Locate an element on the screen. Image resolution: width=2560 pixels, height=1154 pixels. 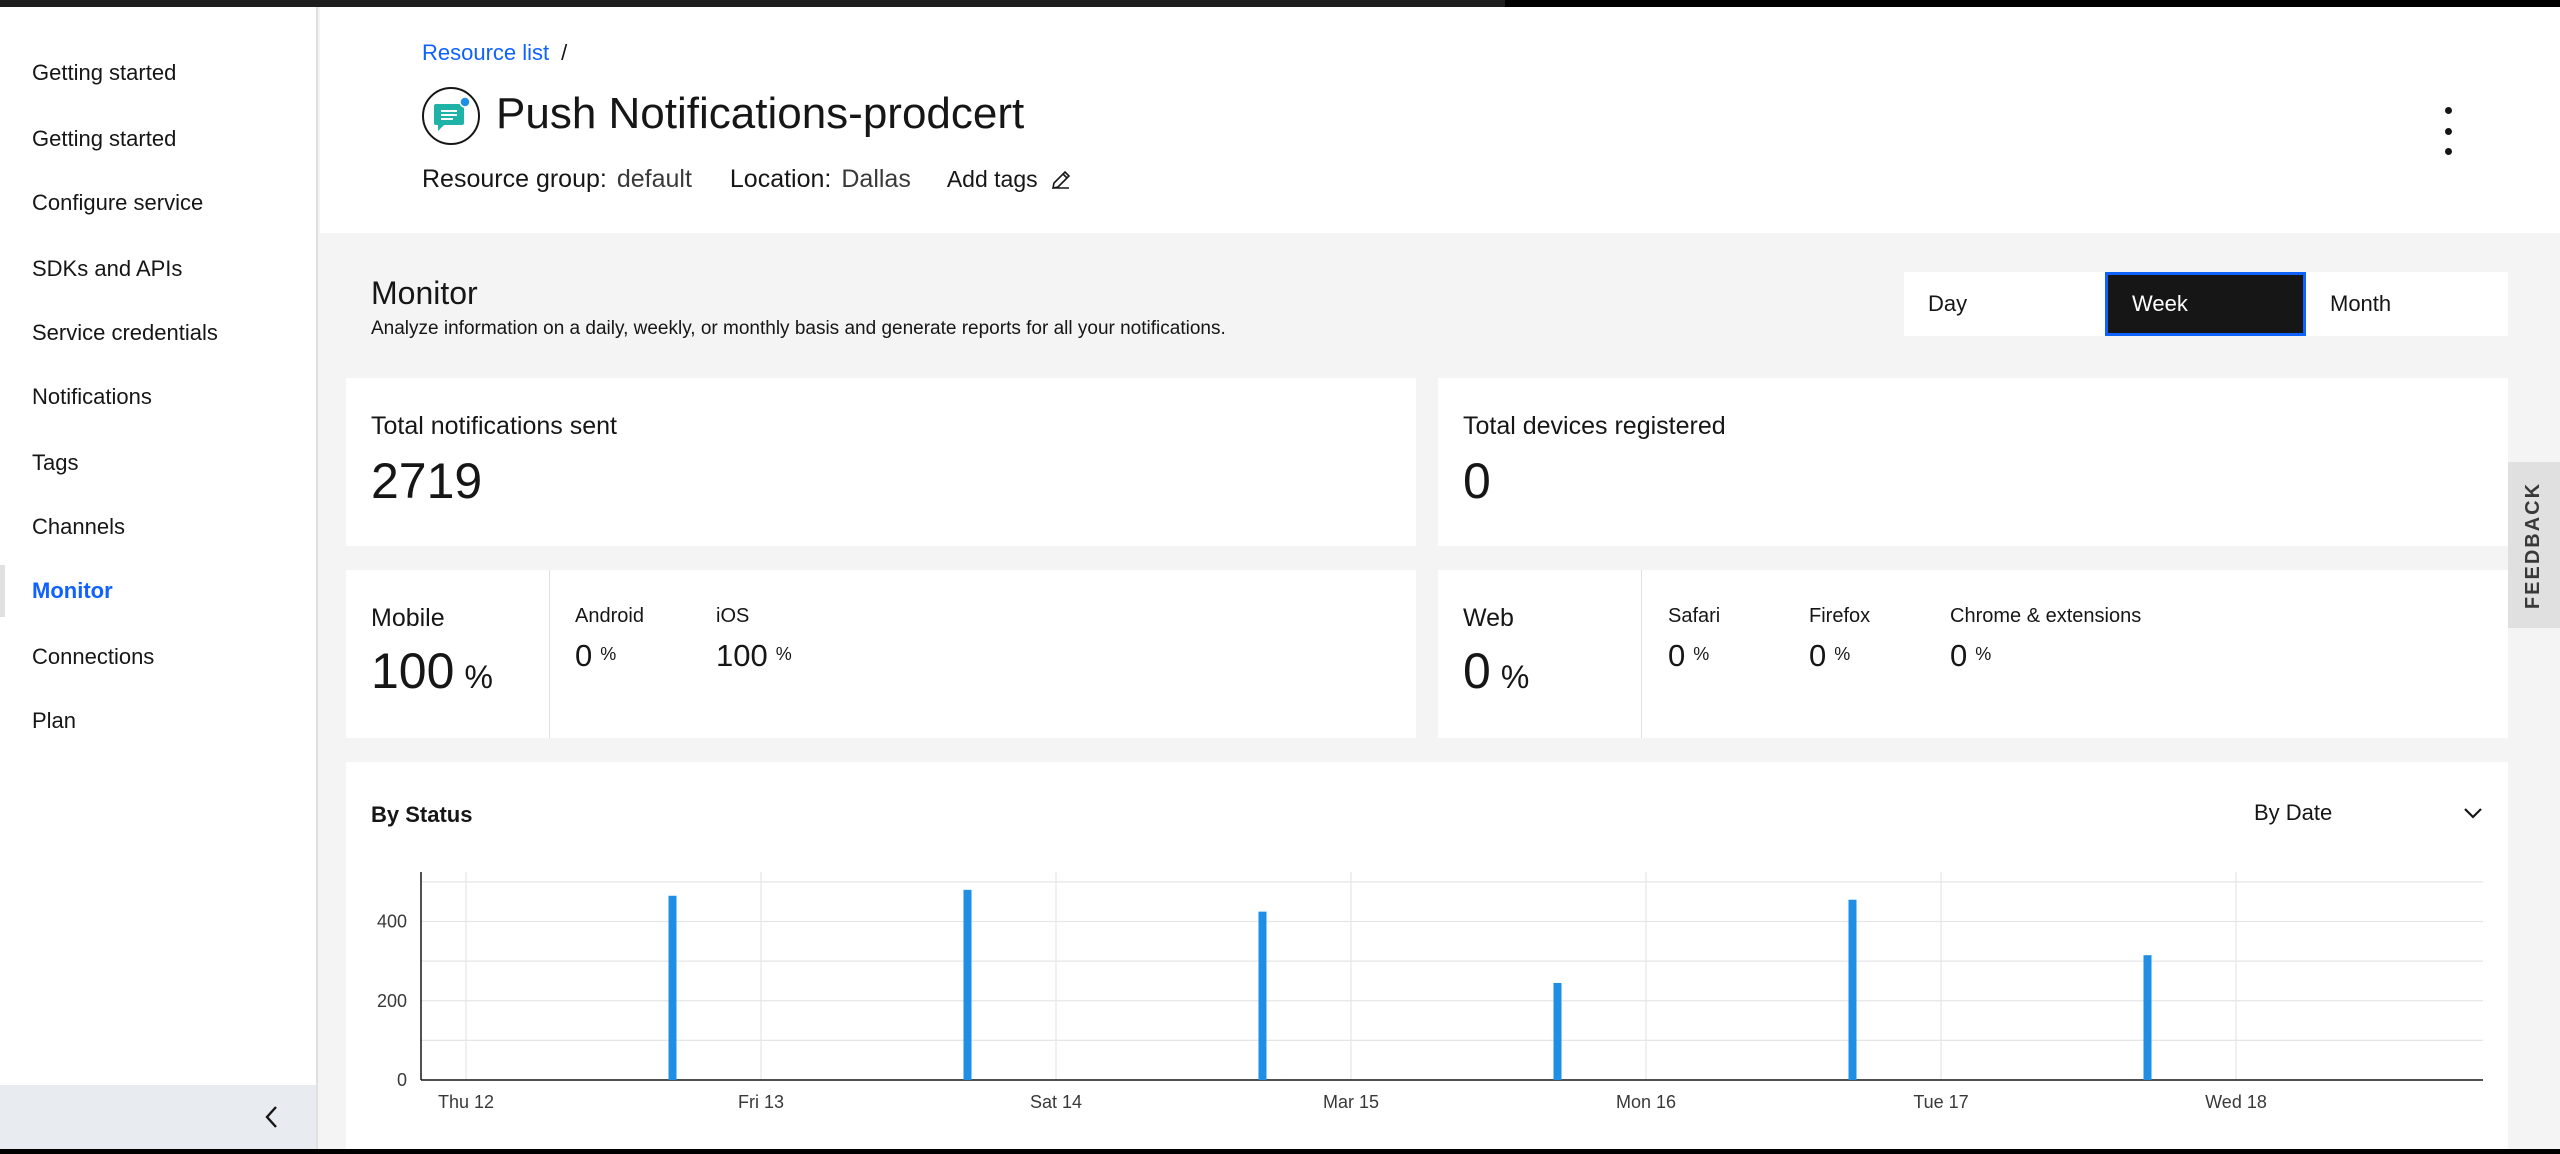
x-tick-label: Fri 13 is located at coordinates (761, 1102).